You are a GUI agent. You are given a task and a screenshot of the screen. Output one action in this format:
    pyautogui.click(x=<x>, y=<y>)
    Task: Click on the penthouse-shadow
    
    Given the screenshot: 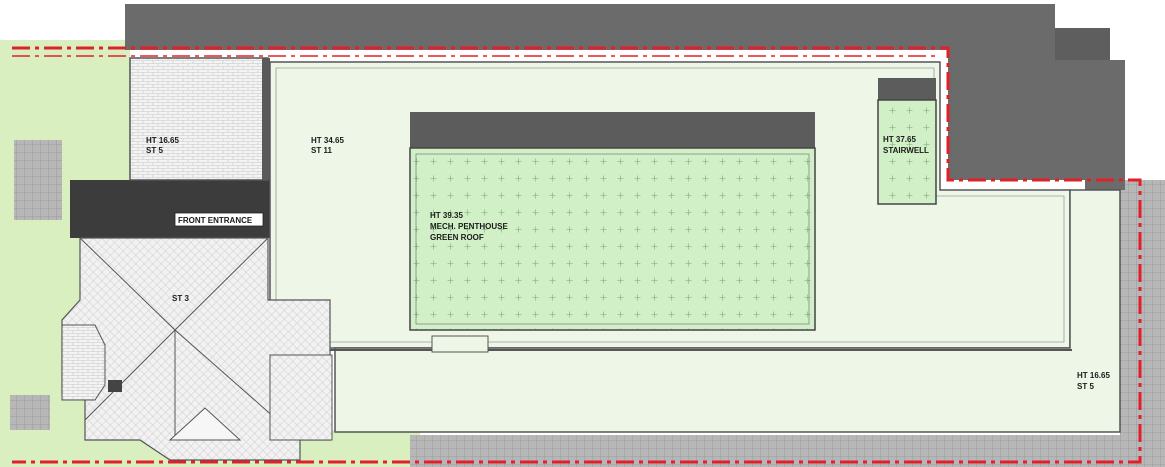 What is the action you would take?
    pyautogui.click(x=612, y=130)
    